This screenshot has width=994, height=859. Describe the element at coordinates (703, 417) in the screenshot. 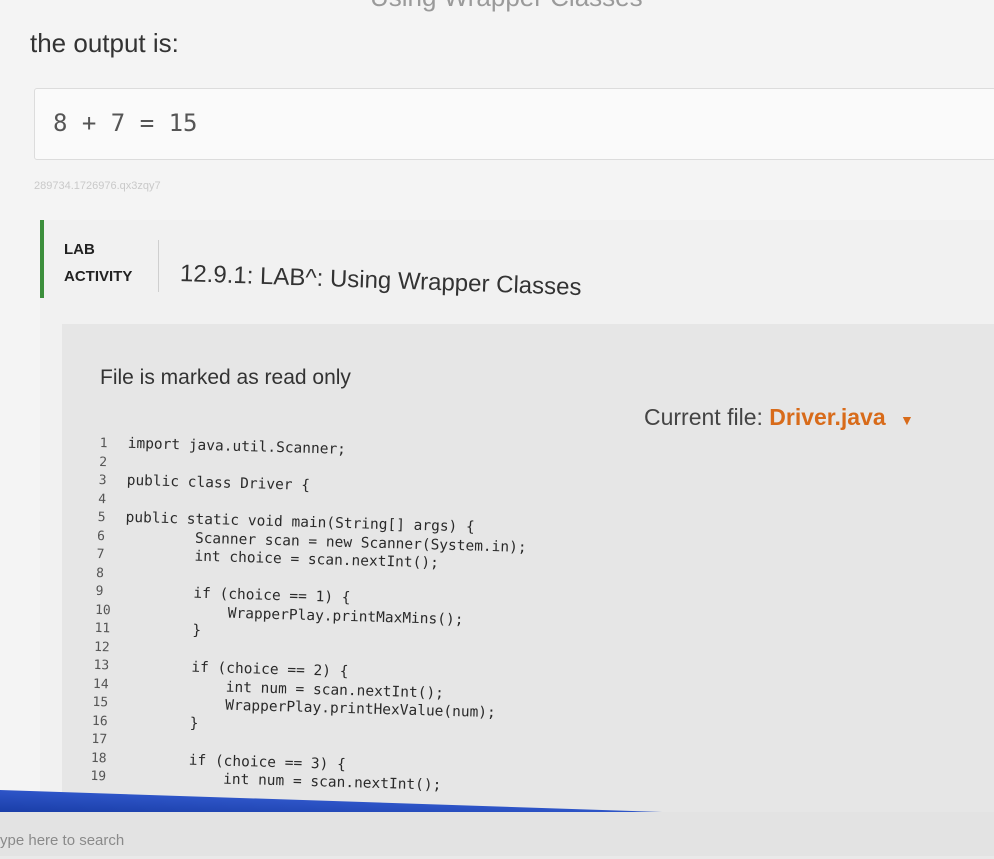

I see `current-file-label: Current file:` at that location.